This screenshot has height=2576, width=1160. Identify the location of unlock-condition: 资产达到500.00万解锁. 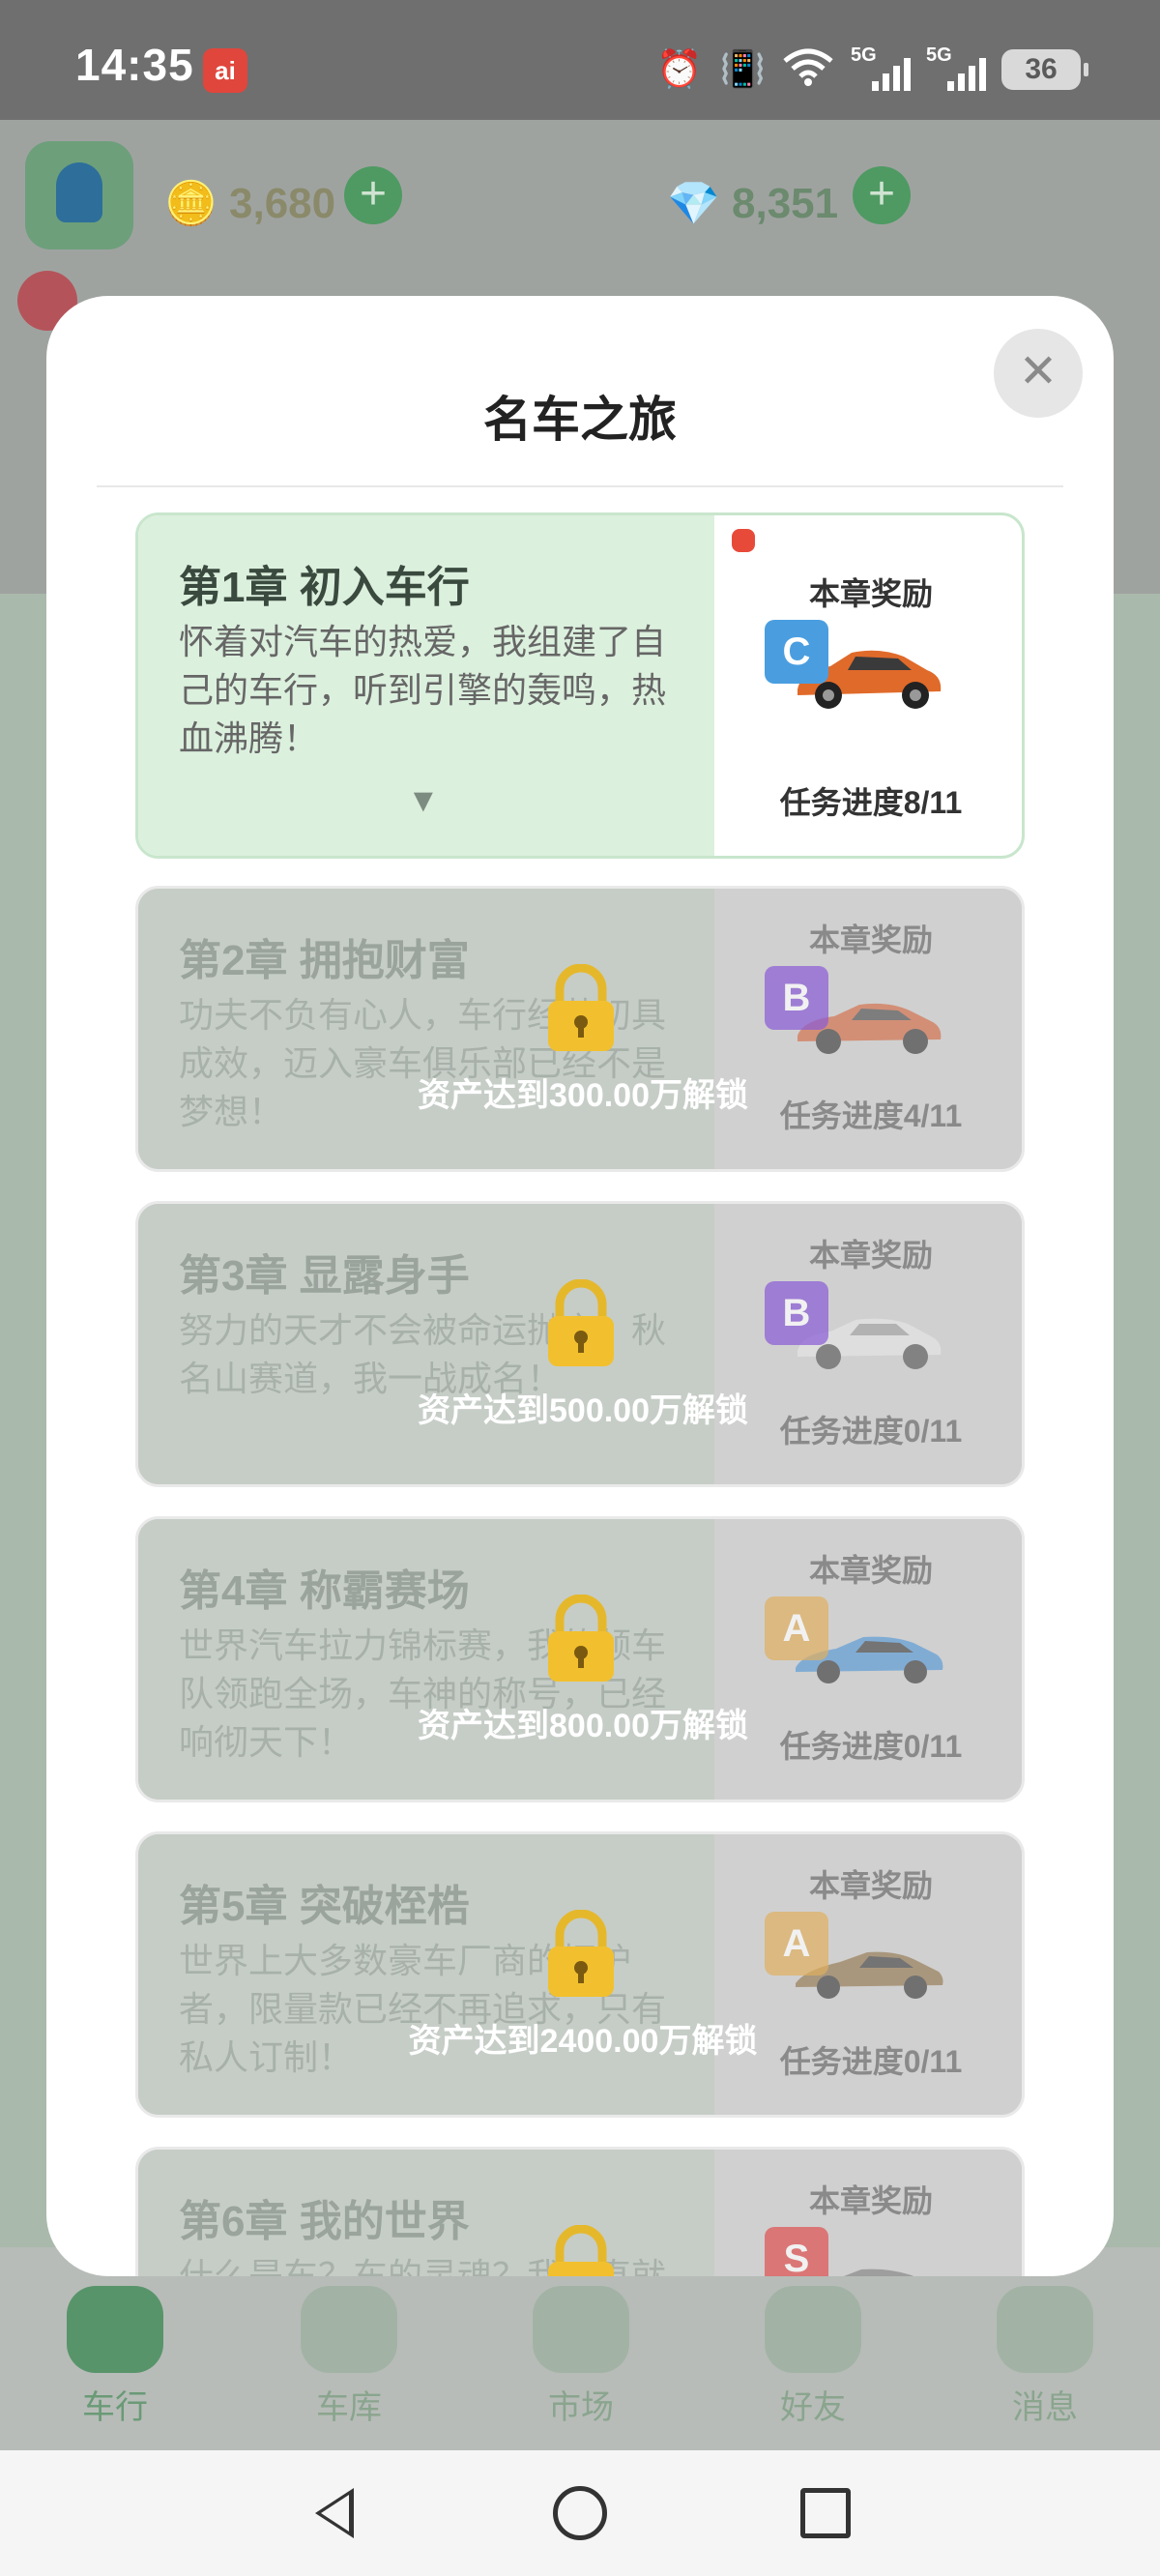
(583, 1410).